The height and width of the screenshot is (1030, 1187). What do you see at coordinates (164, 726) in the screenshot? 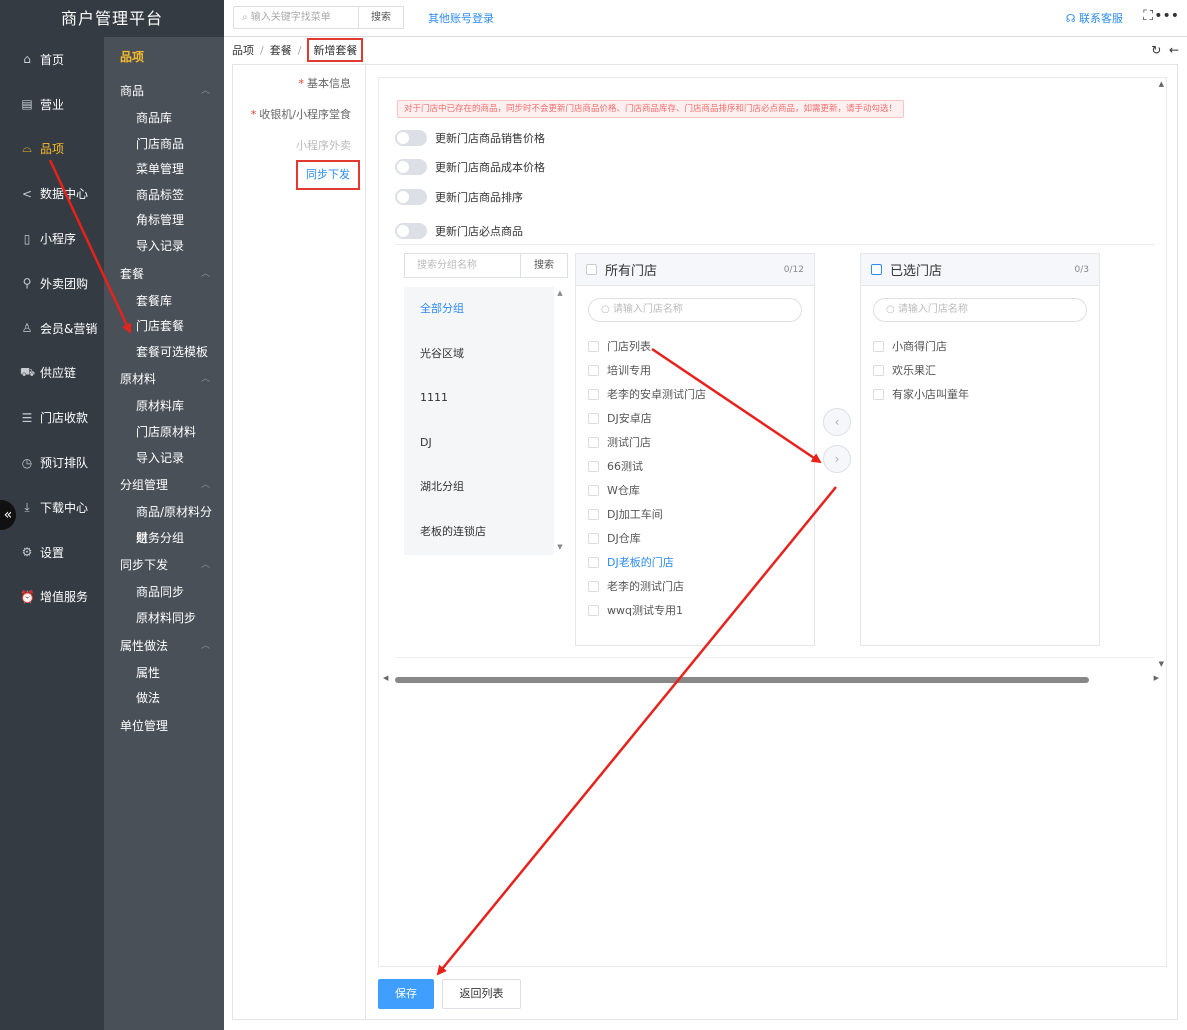
I see `nav-unit-management: 单位管理` at bounding box center [164, 726].